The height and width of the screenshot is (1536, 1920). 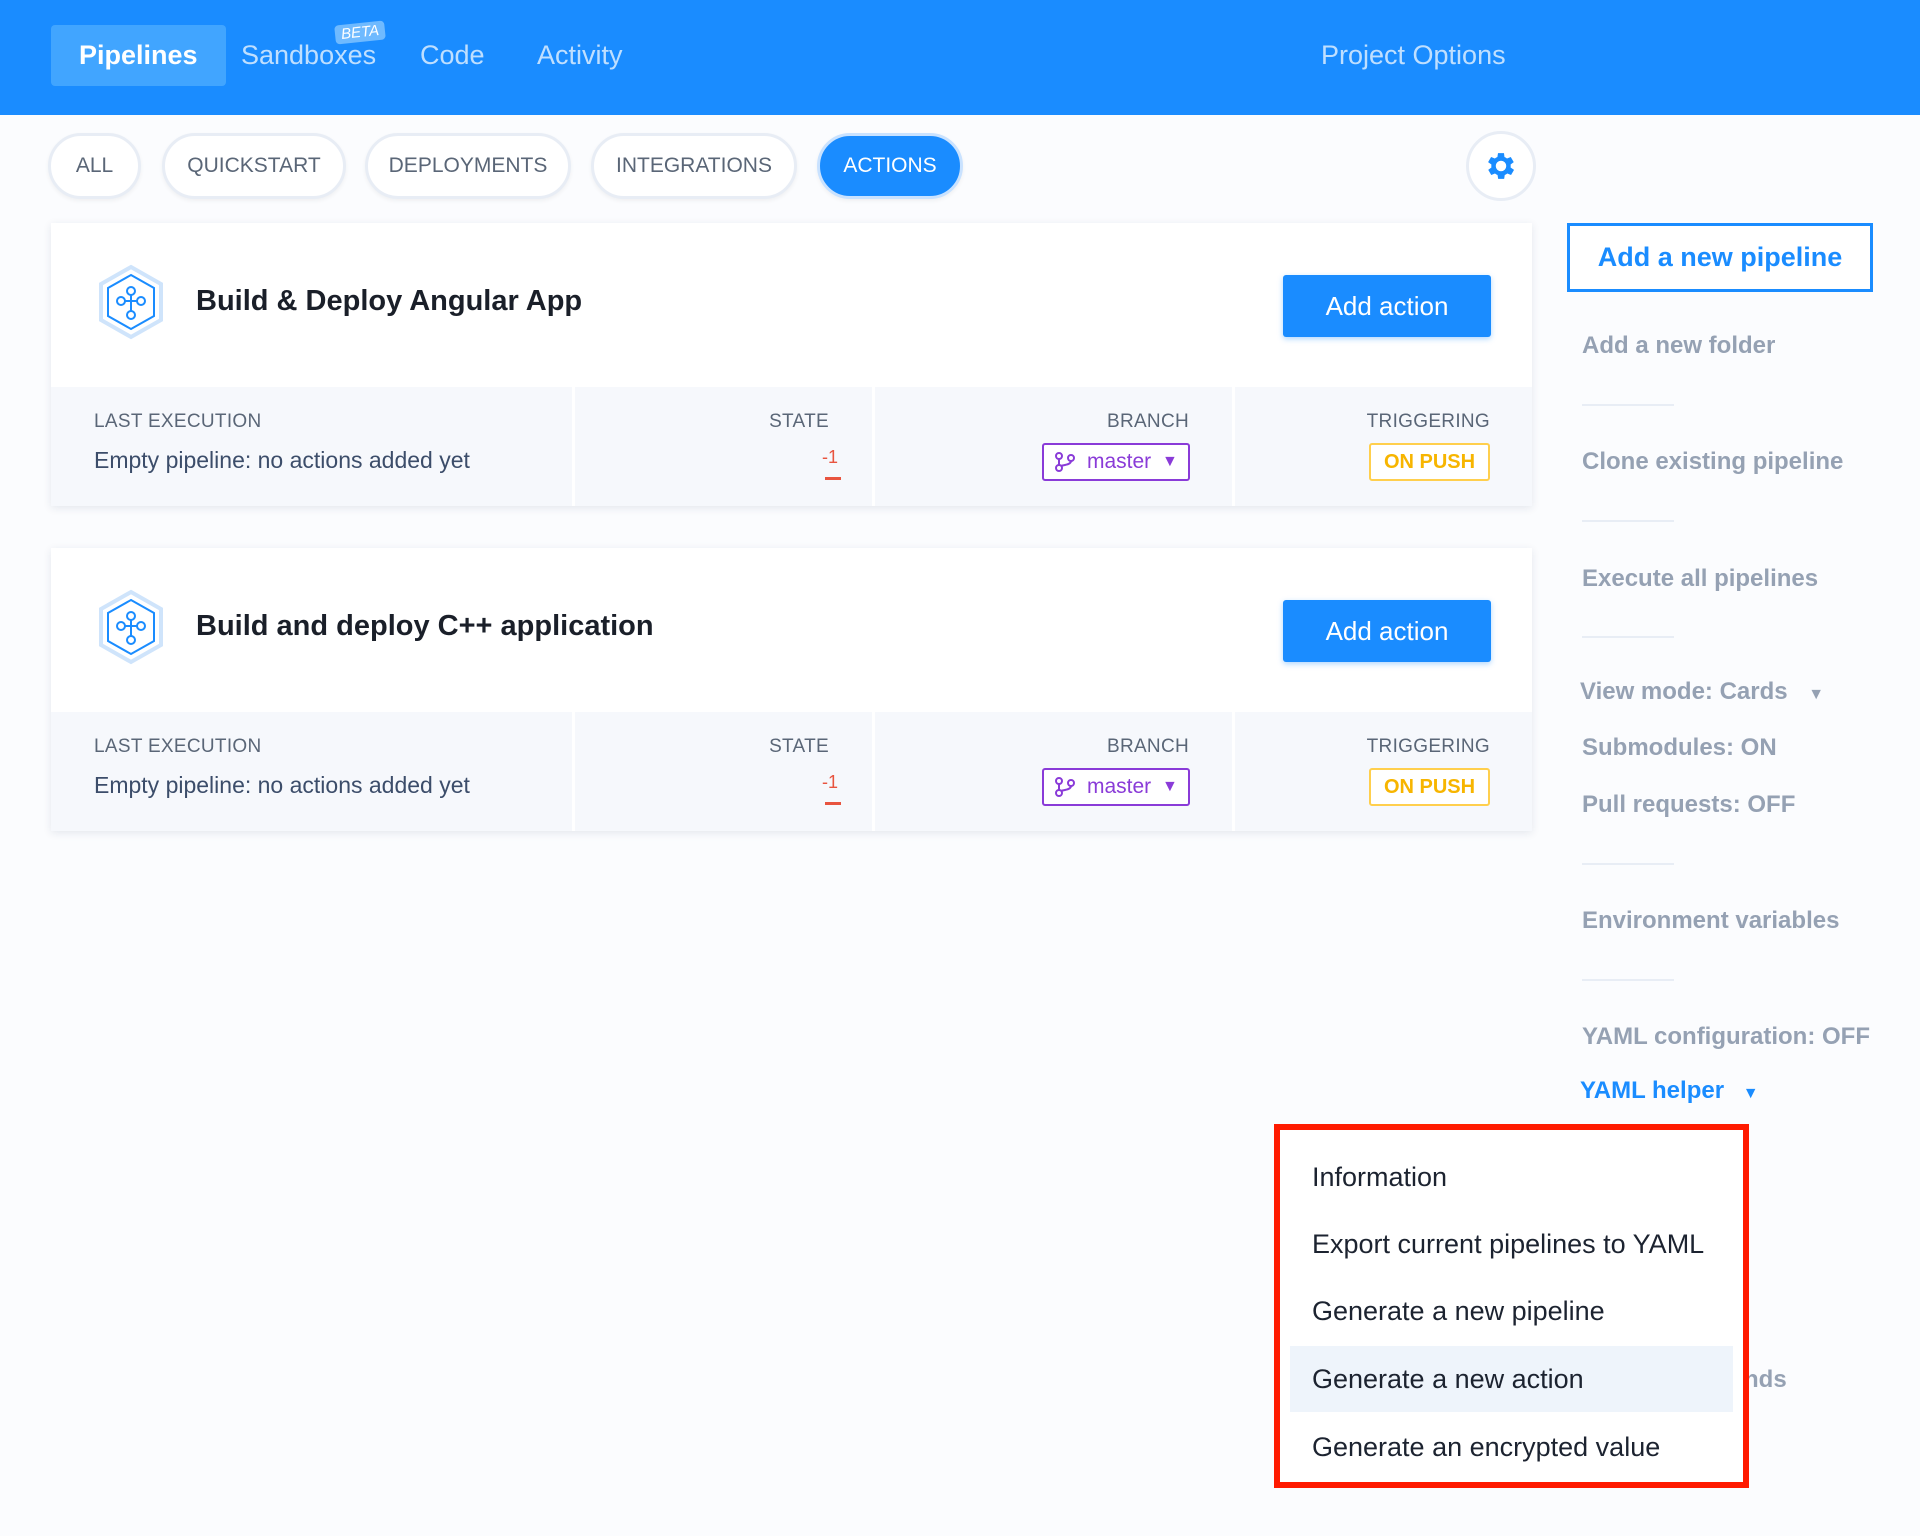 I want to click on project-options-link: Project Options, so click(x=1413, y=55).